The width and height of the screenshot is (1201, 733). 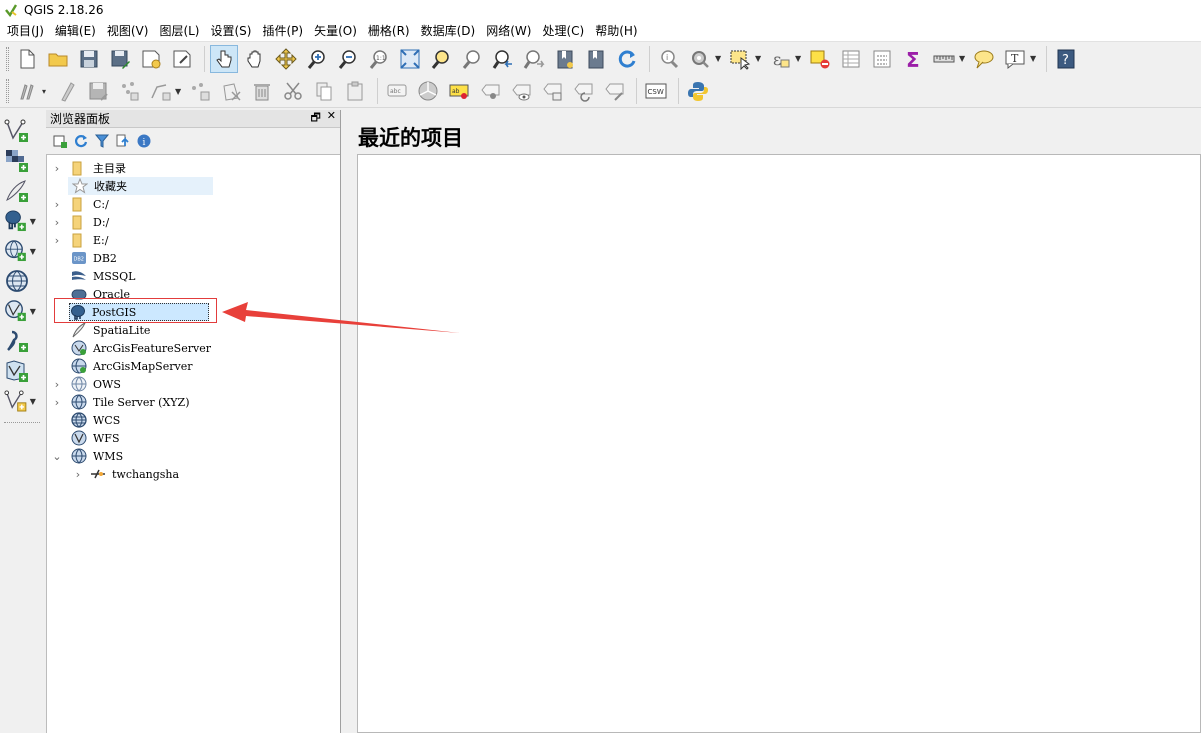 I want to click on chevron-down-icon: ▾, so click(x=46, y=91).